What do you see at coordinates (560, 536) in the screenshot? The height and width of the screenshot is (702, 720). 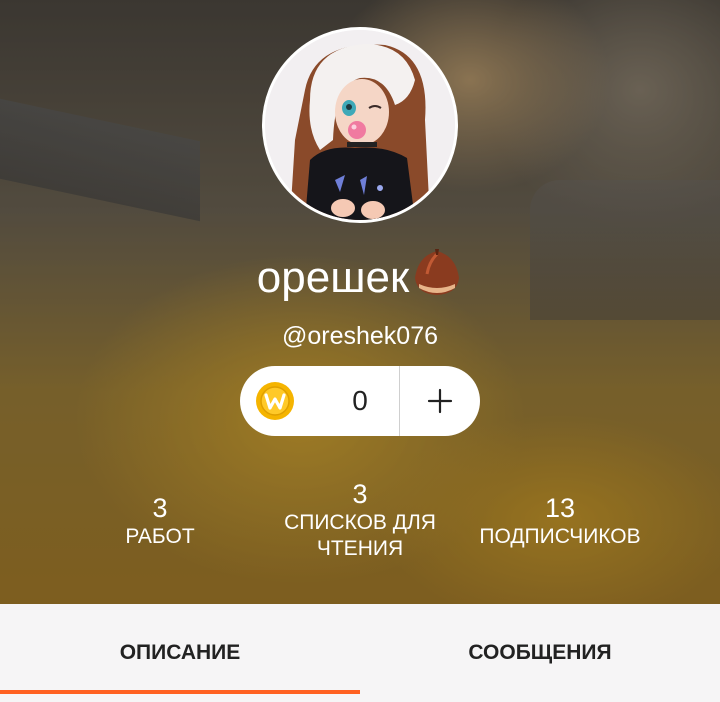 I see `followers-label: ПОДПИСЧИКОВ` at bounding box center [560, 536].